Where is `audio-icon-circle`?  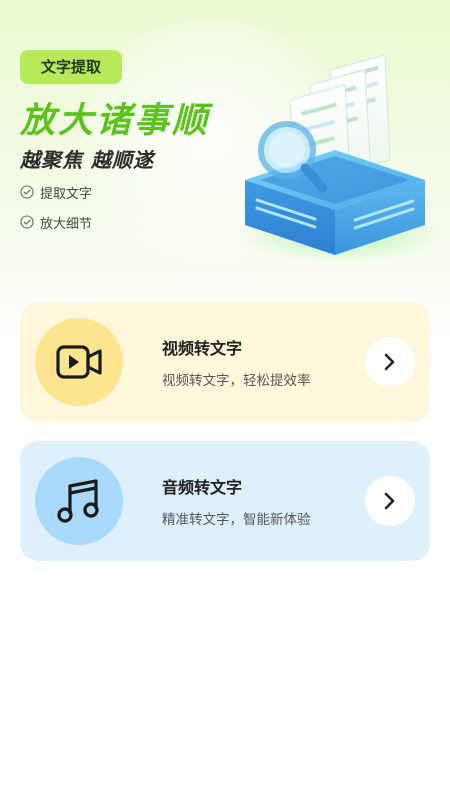
audio-icon-circle is located at coordinates (79, 501).